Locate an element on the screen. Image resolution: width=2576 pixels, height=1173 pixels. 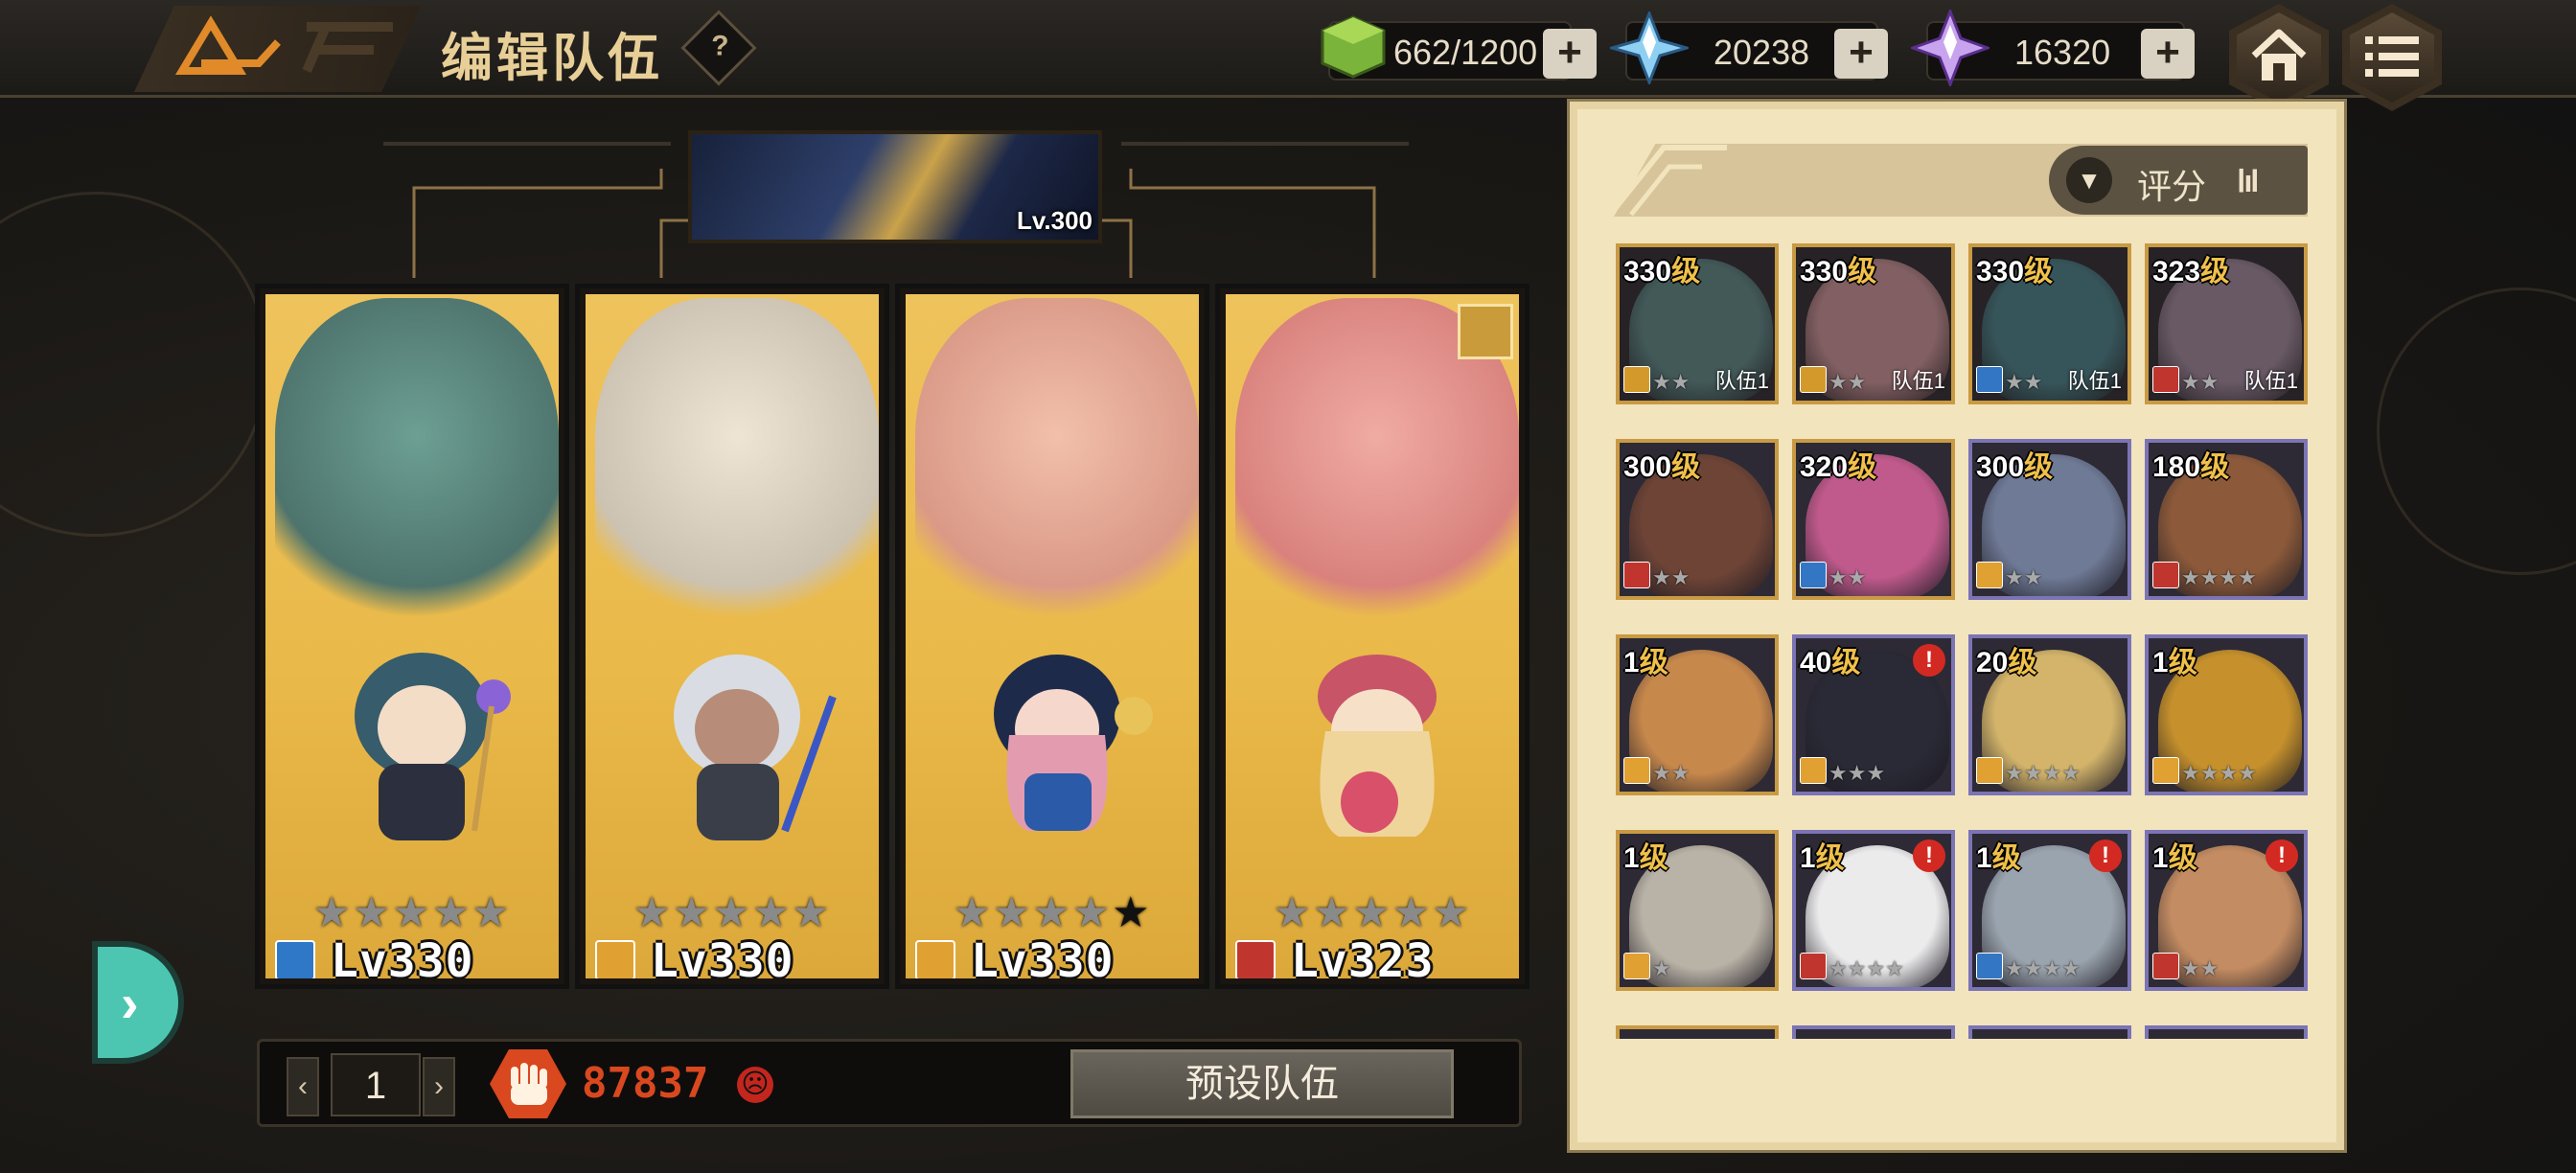
hero-level: Lv323 is located at coordinates (1363, 956).